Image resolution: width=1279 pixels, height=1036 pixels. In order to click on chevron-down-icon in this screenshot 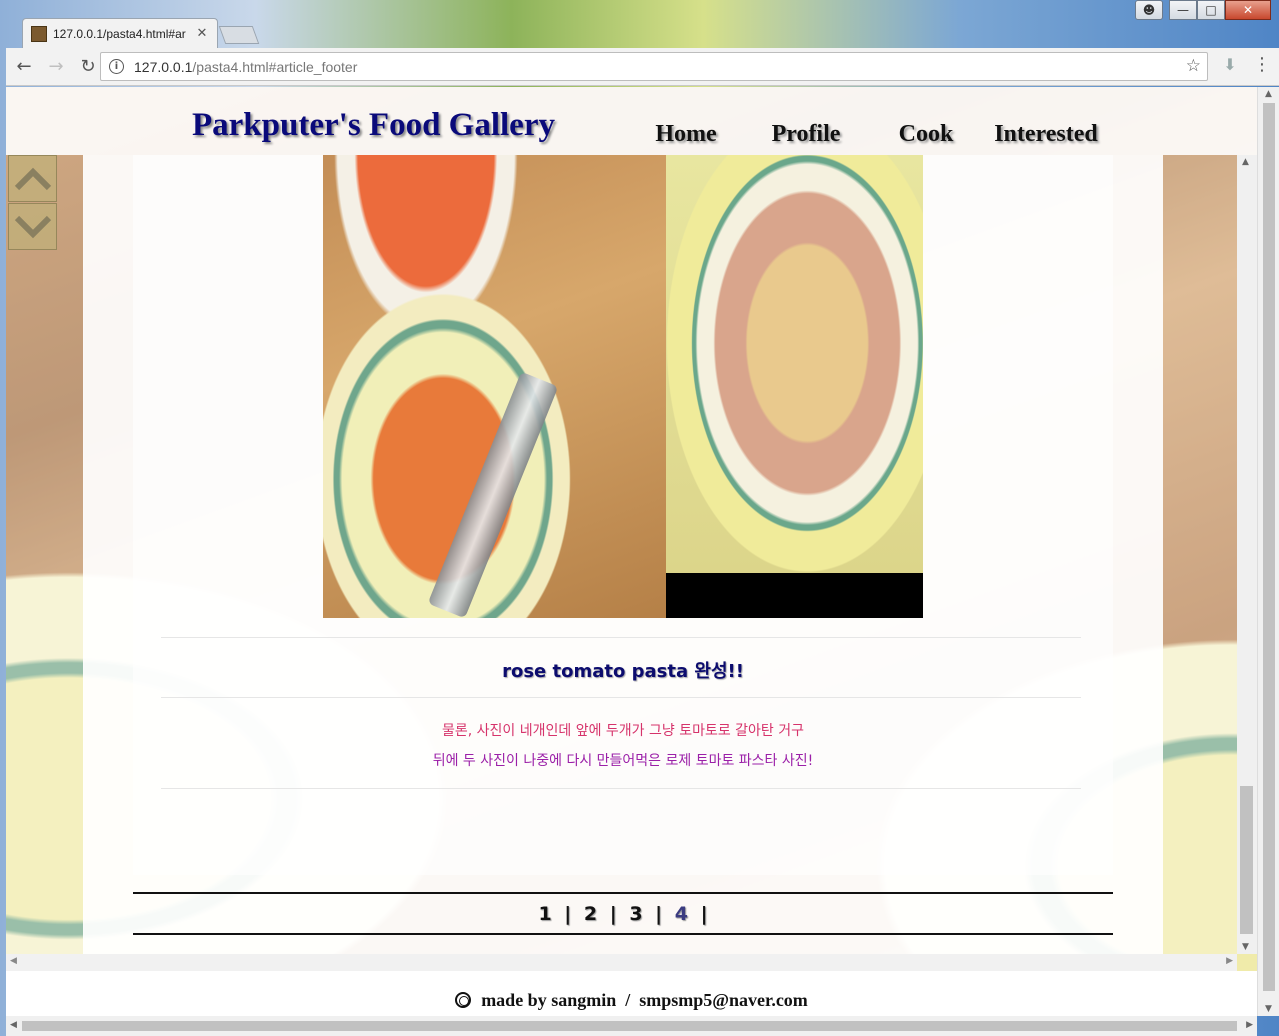, I will do `click(32, 226)`.